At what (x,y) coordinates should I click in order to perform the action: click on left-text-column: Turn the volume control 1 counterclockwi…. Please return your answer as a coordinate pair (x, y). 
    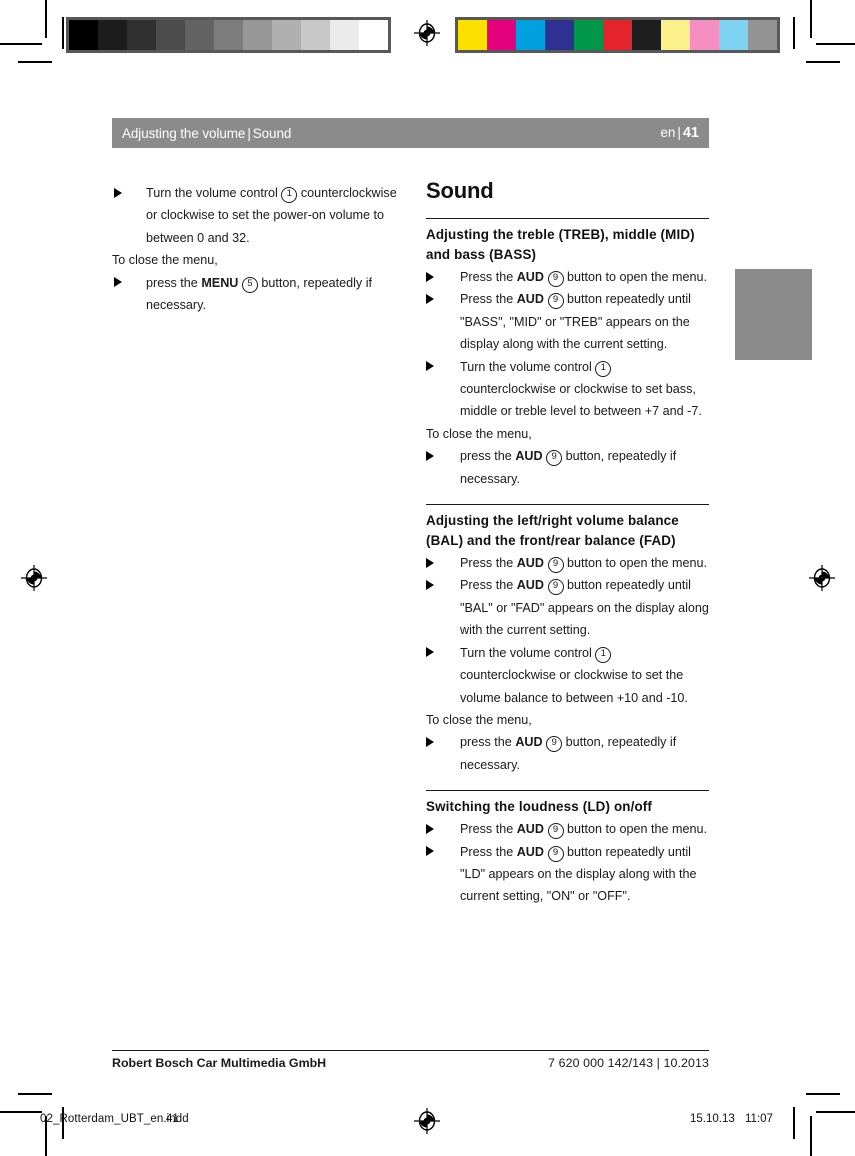
    Looking at the image, I should click on (256, 249).